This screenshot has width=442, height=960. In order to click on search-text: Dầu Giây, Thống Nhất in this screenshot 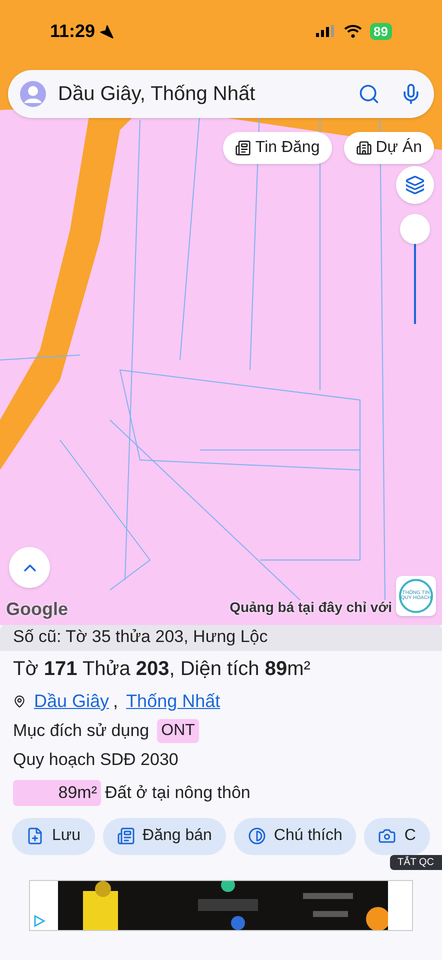, I will do `click(157, 94)`.